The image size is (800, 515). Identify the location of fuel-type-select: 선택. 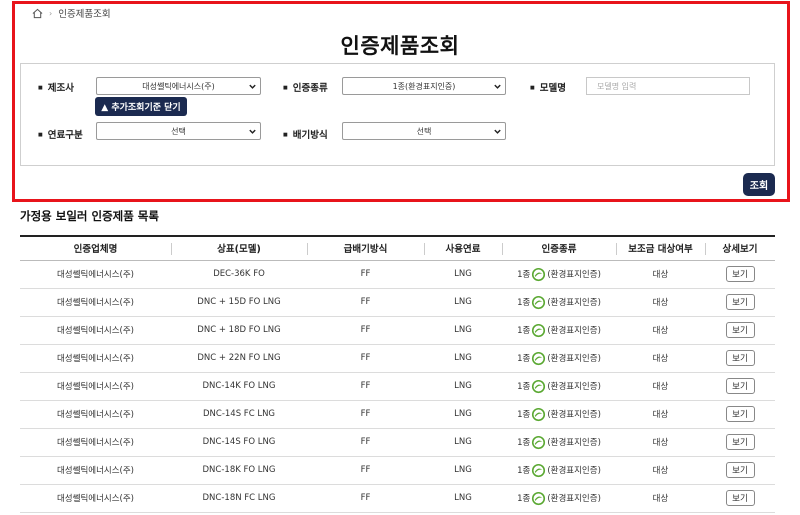
(178, 131).